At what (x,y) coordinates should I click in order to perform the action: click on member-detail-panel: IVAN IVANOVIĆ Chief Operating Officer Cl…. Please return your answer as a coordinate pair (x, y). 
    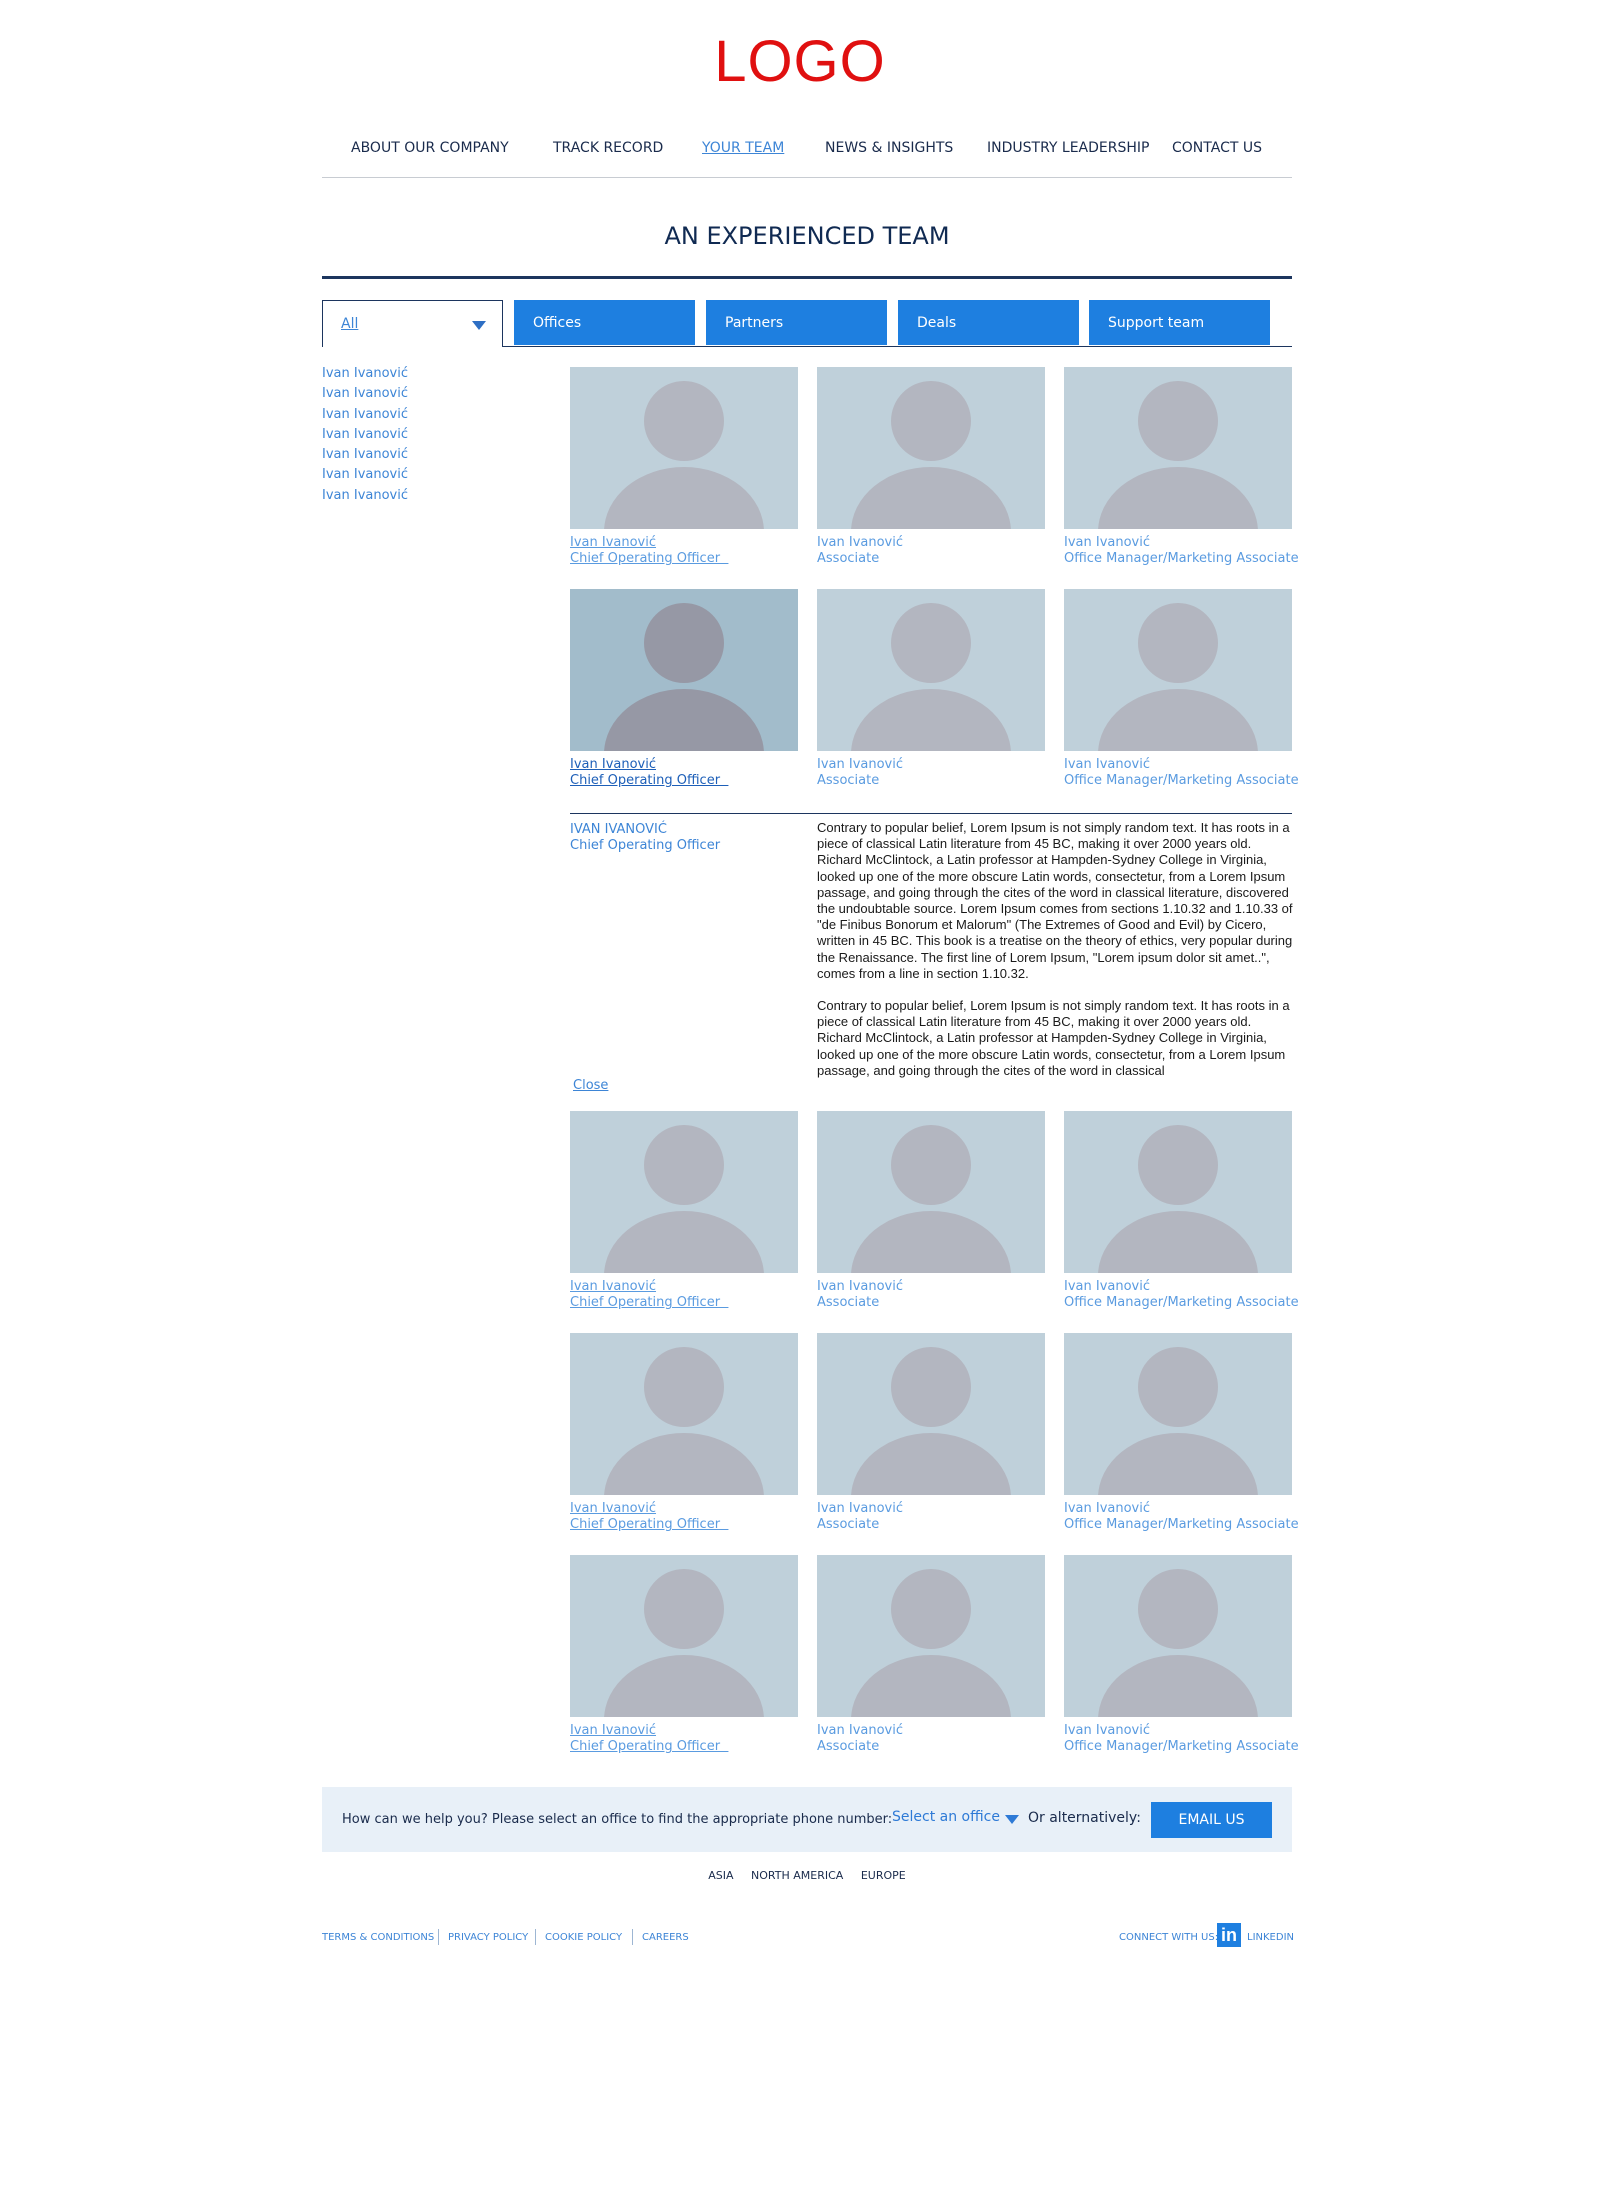
    Looking at the image, I should click on (931, 958).